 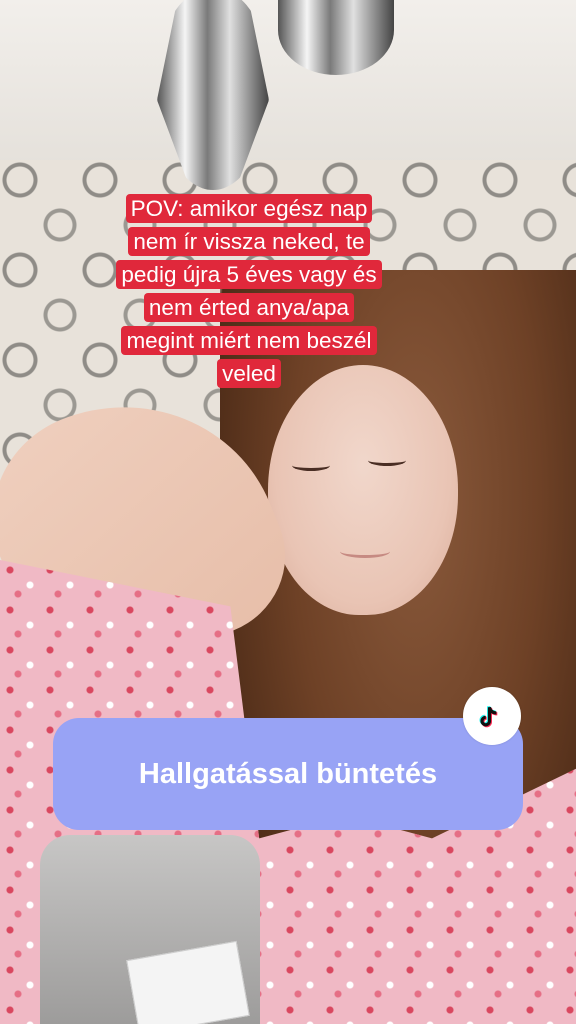 I want to click on person-face, so click(x=363, y=490).